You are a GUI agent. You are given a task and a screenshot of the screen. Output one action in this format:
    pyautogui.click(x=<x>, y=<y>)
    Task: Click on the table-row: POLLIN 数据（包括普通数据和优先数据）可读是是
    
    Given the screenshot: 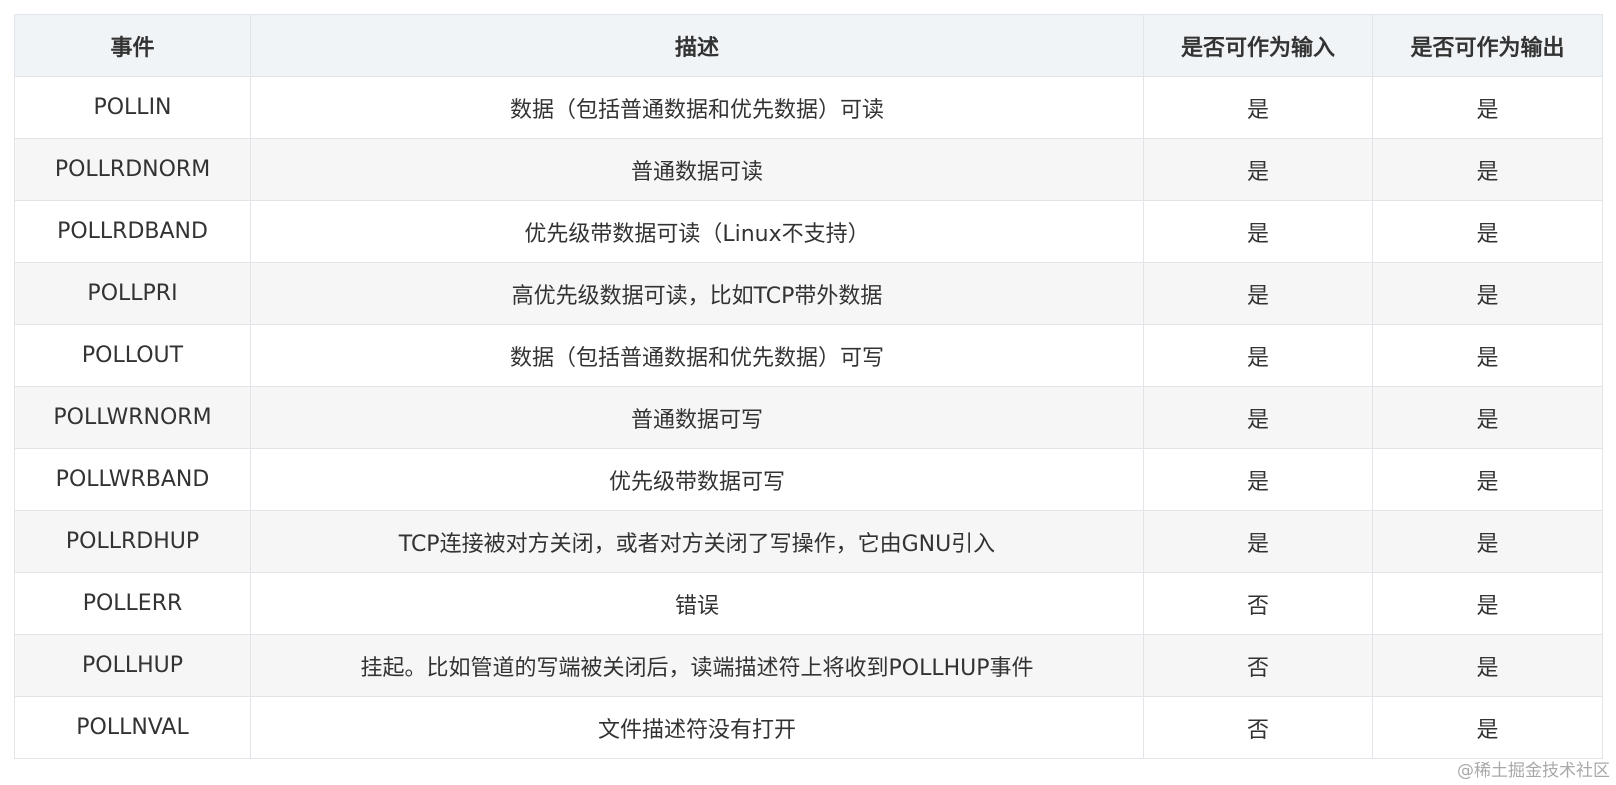 What is the action you would take?
    pyautogui.click(x=808, y=107)
    